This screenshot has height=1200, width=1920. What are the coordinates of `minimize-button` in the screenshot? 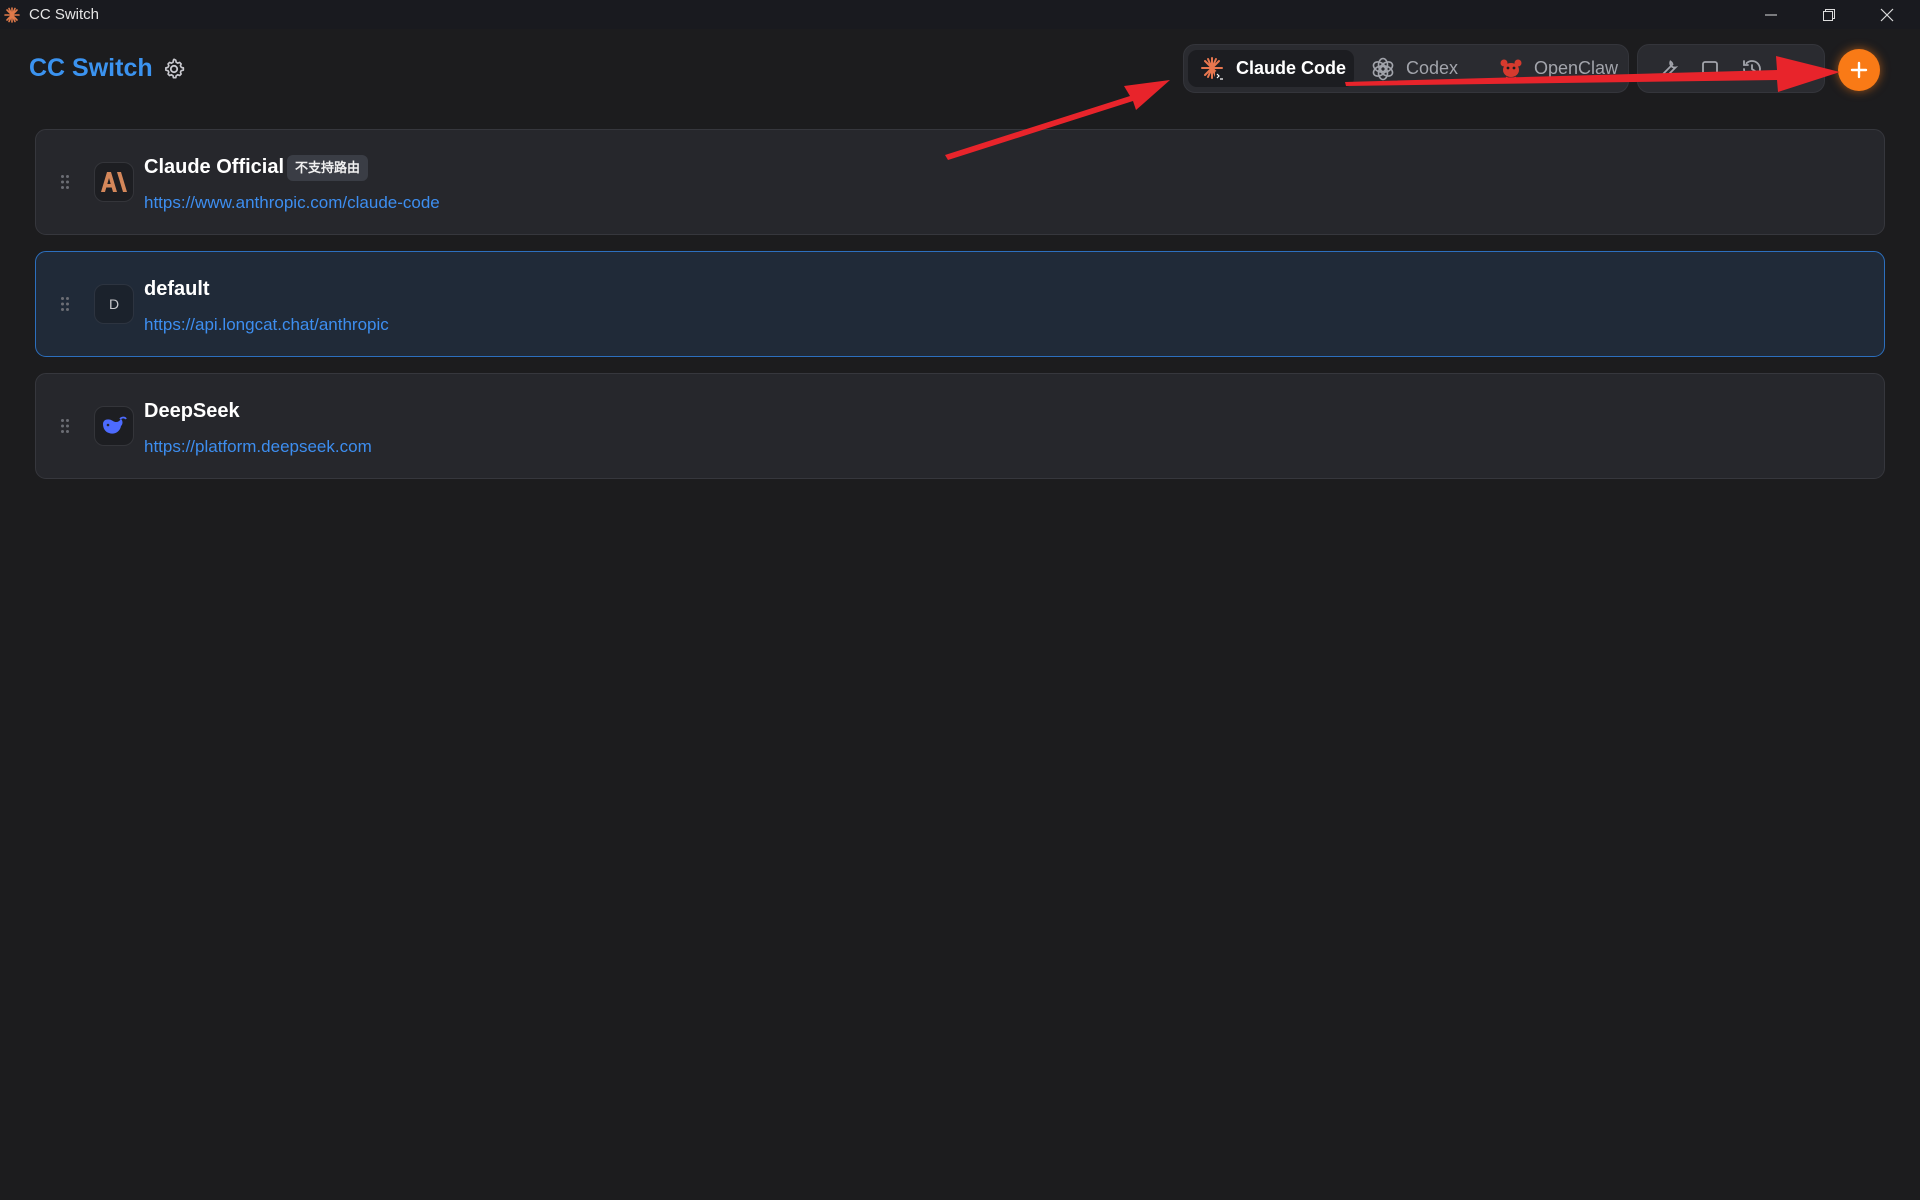 It's located at (1771, 14).